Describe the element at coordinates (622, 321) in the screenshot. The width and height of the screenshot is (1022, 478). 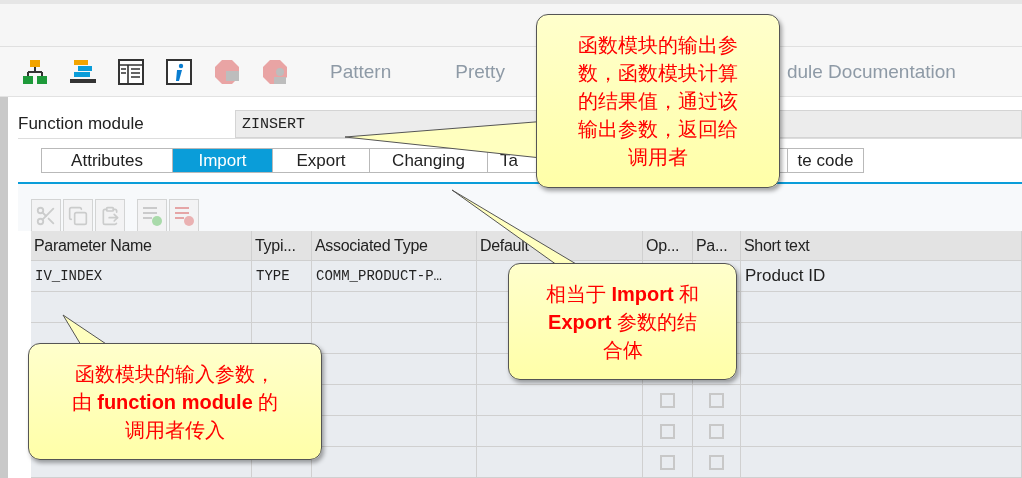
I see `callout-note: 相当于 Import 和 Export 参数的结合体` at that location.